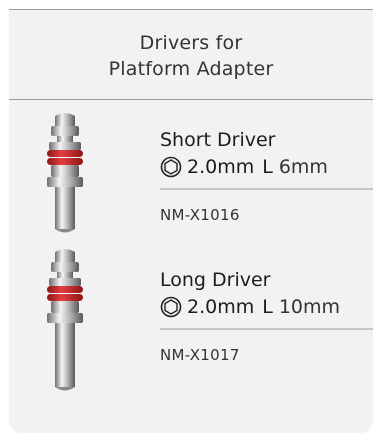 The height and width of the screenshot is (436, 382). Describe the element at coordinates (65, 173) in the screenshot. I see `short-driver-image` at that location.